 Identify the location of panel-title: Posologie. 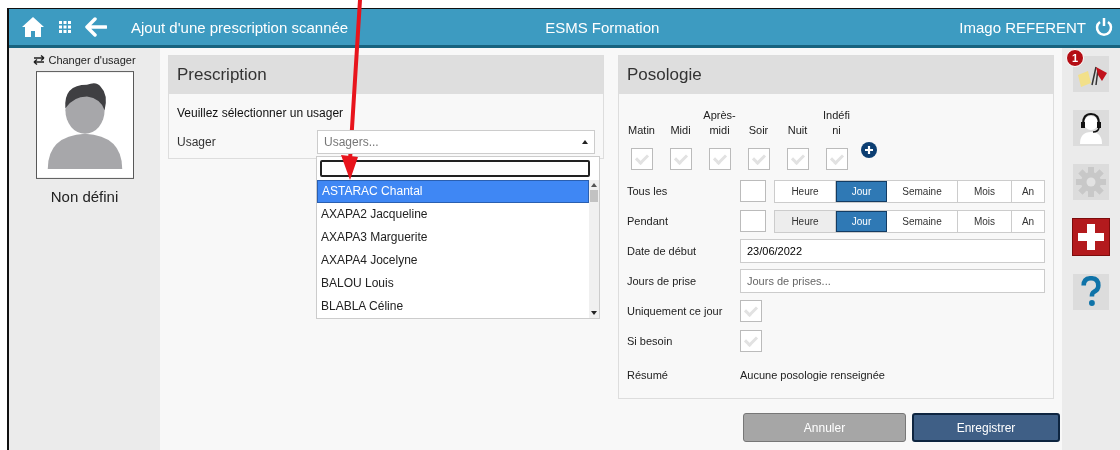
(836, 75).